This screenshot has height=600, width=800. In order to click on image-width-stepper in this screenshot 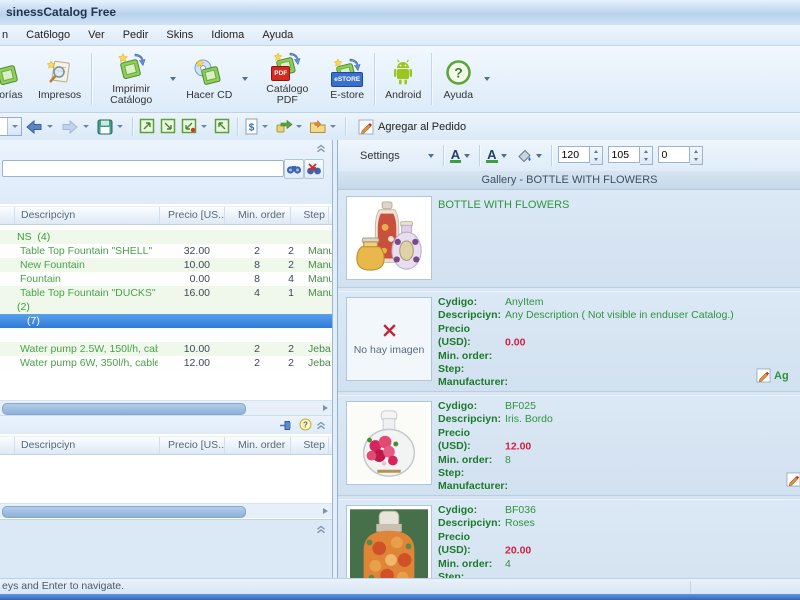, I will do `click(580, 155)`.